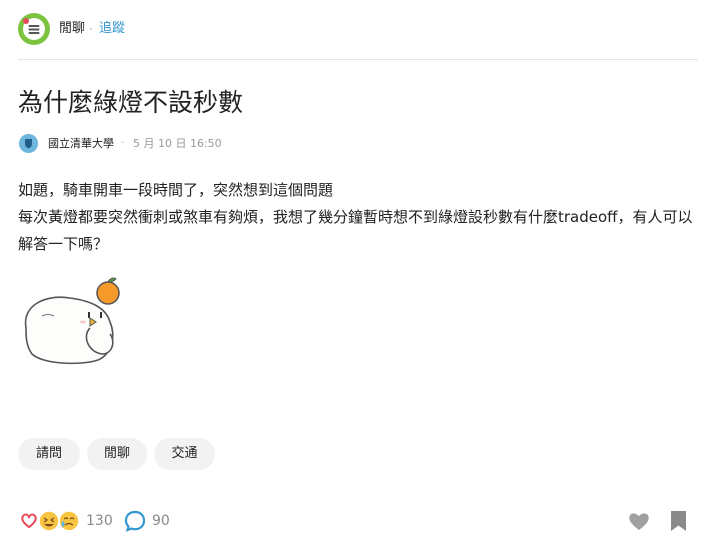 The width and height of the screenshot is (710, 549). What do you see at coordinates (72, 29) in the screenshot?
I see `board-name: 閒聊` at bounding box center [72, 29].